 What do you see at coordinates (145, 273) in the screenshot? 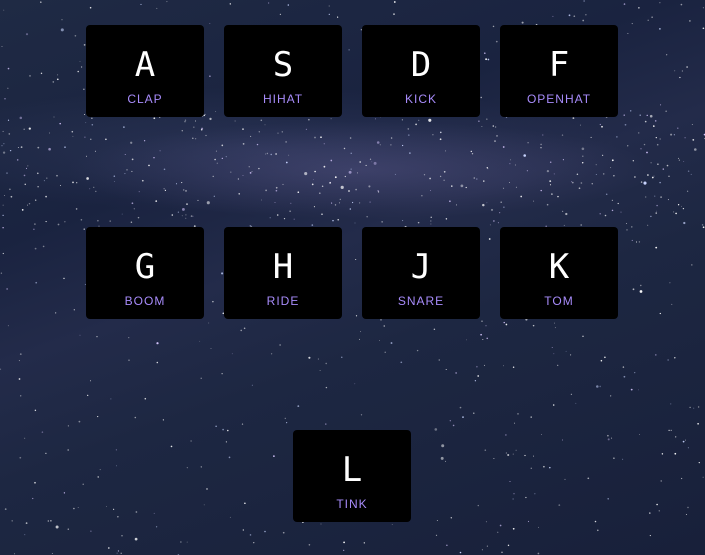
I see `drum-key-g: G BOOM` at bounding box center [145, 273].